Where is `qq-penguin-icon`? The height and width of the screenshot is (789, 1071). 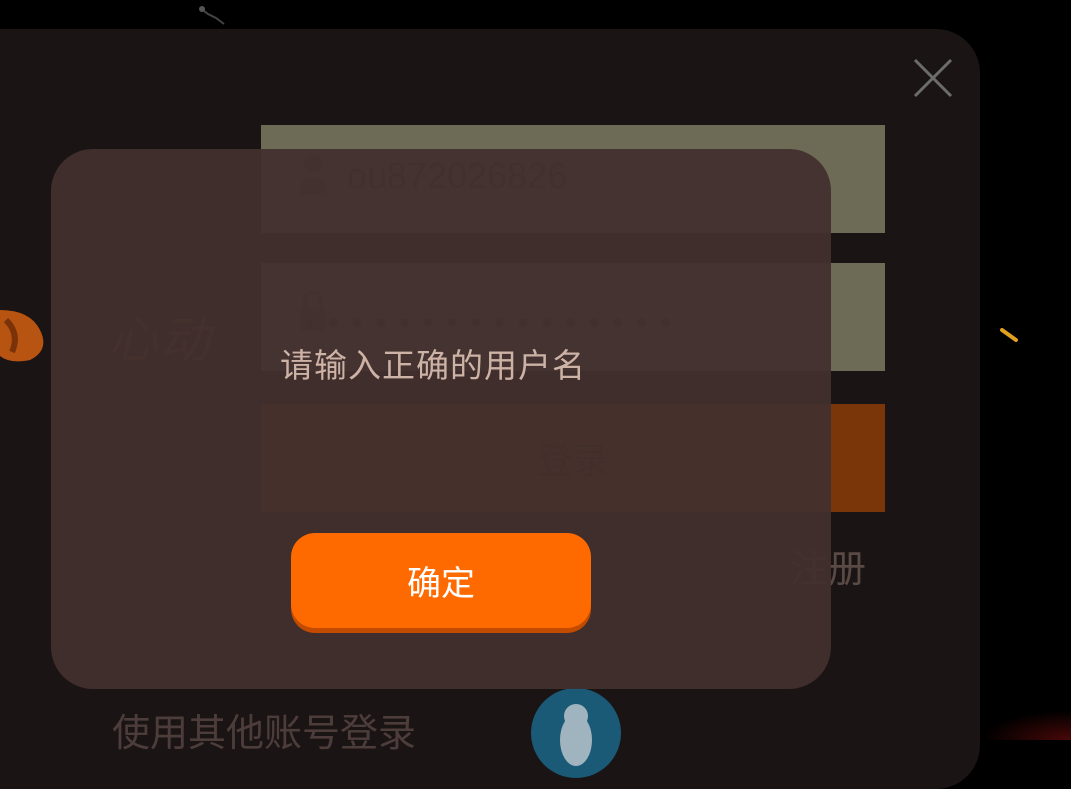 qq-penguin-icon is located at coordinates (576, 735).